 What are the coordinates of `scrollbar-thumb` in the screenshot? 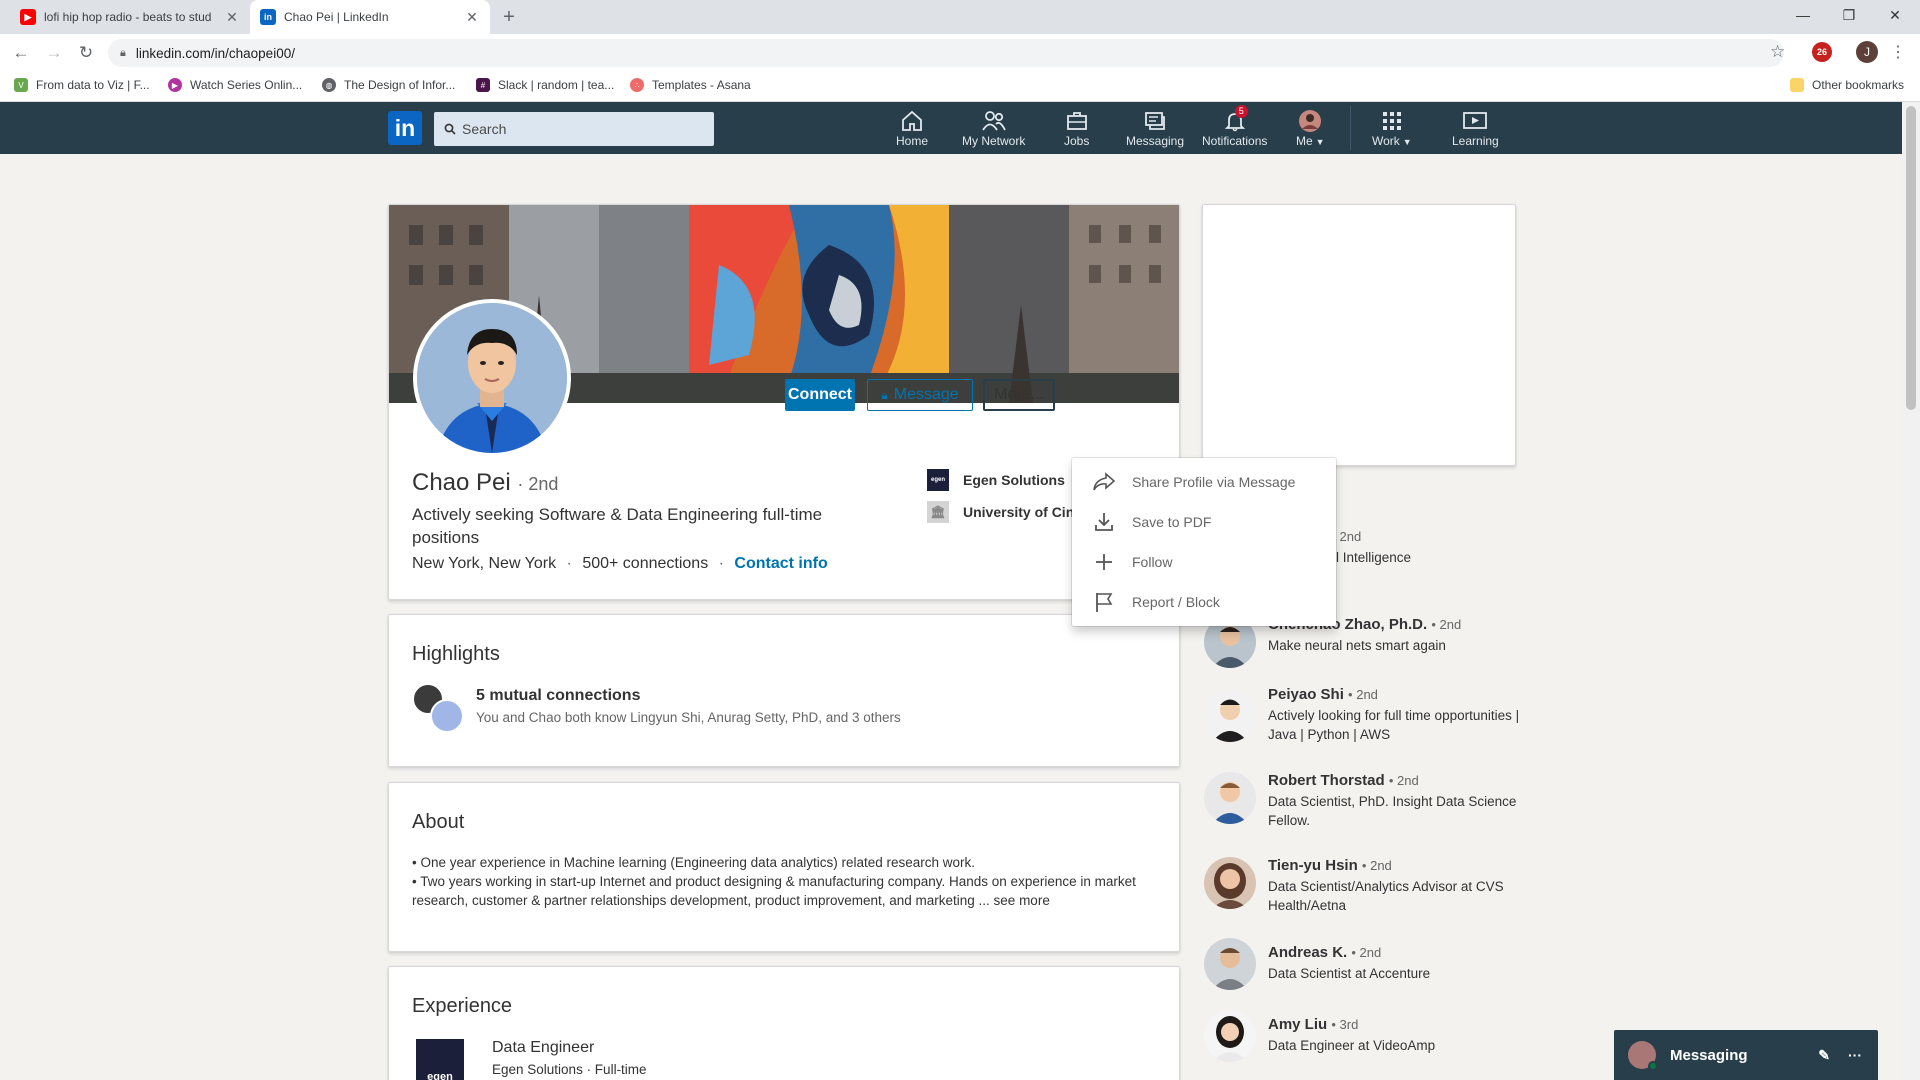 It's located at (1911, 258).